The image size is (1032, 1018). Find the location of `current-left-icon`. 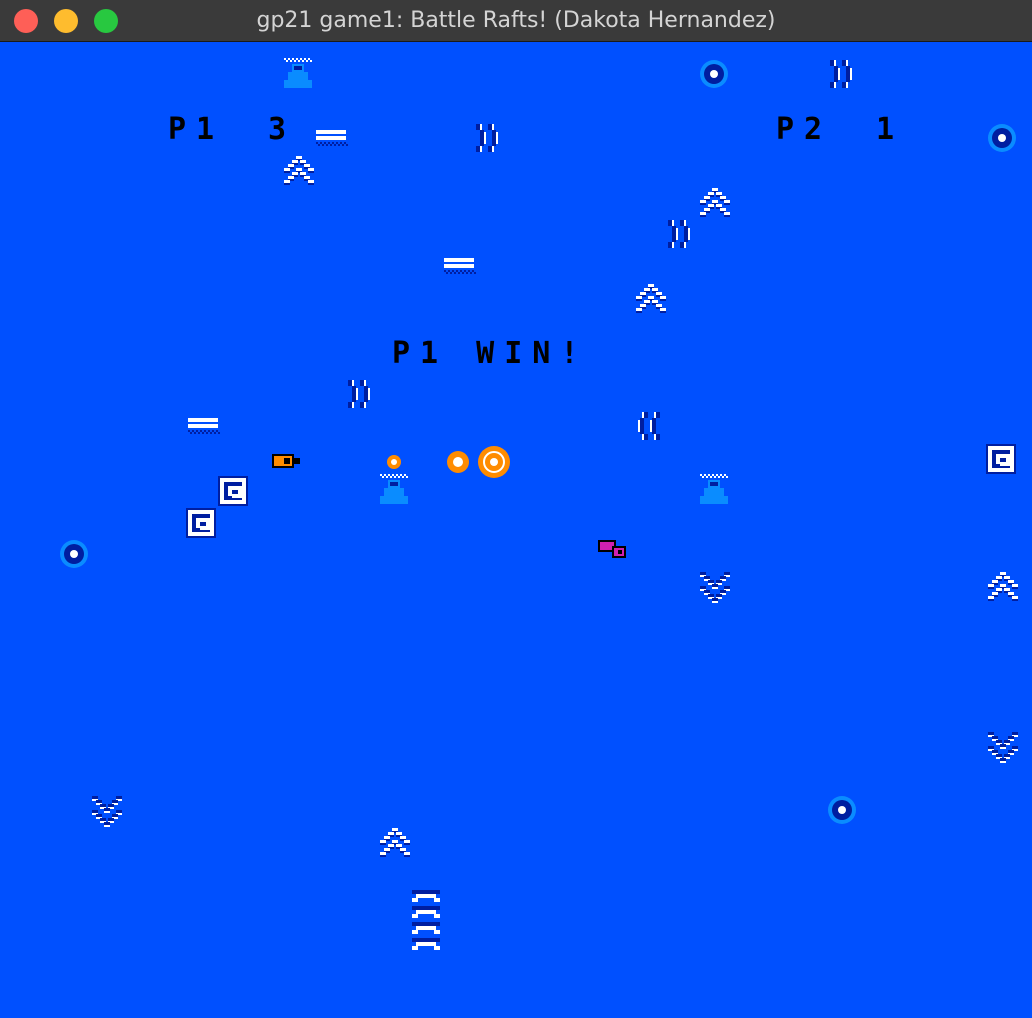

current-left-icon is located at coordinates (649, 426).